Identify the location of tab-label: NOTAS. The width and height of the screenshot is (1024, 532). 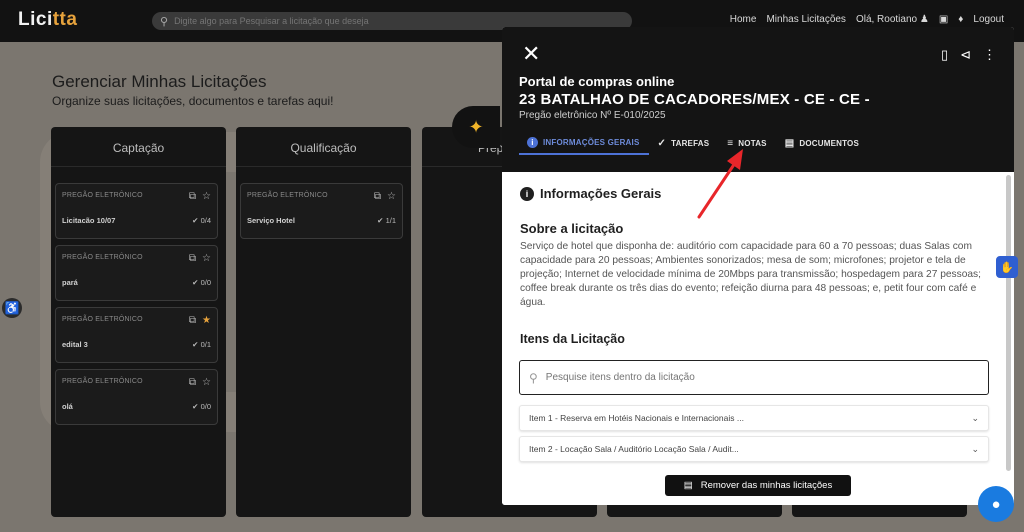
(752, 143).